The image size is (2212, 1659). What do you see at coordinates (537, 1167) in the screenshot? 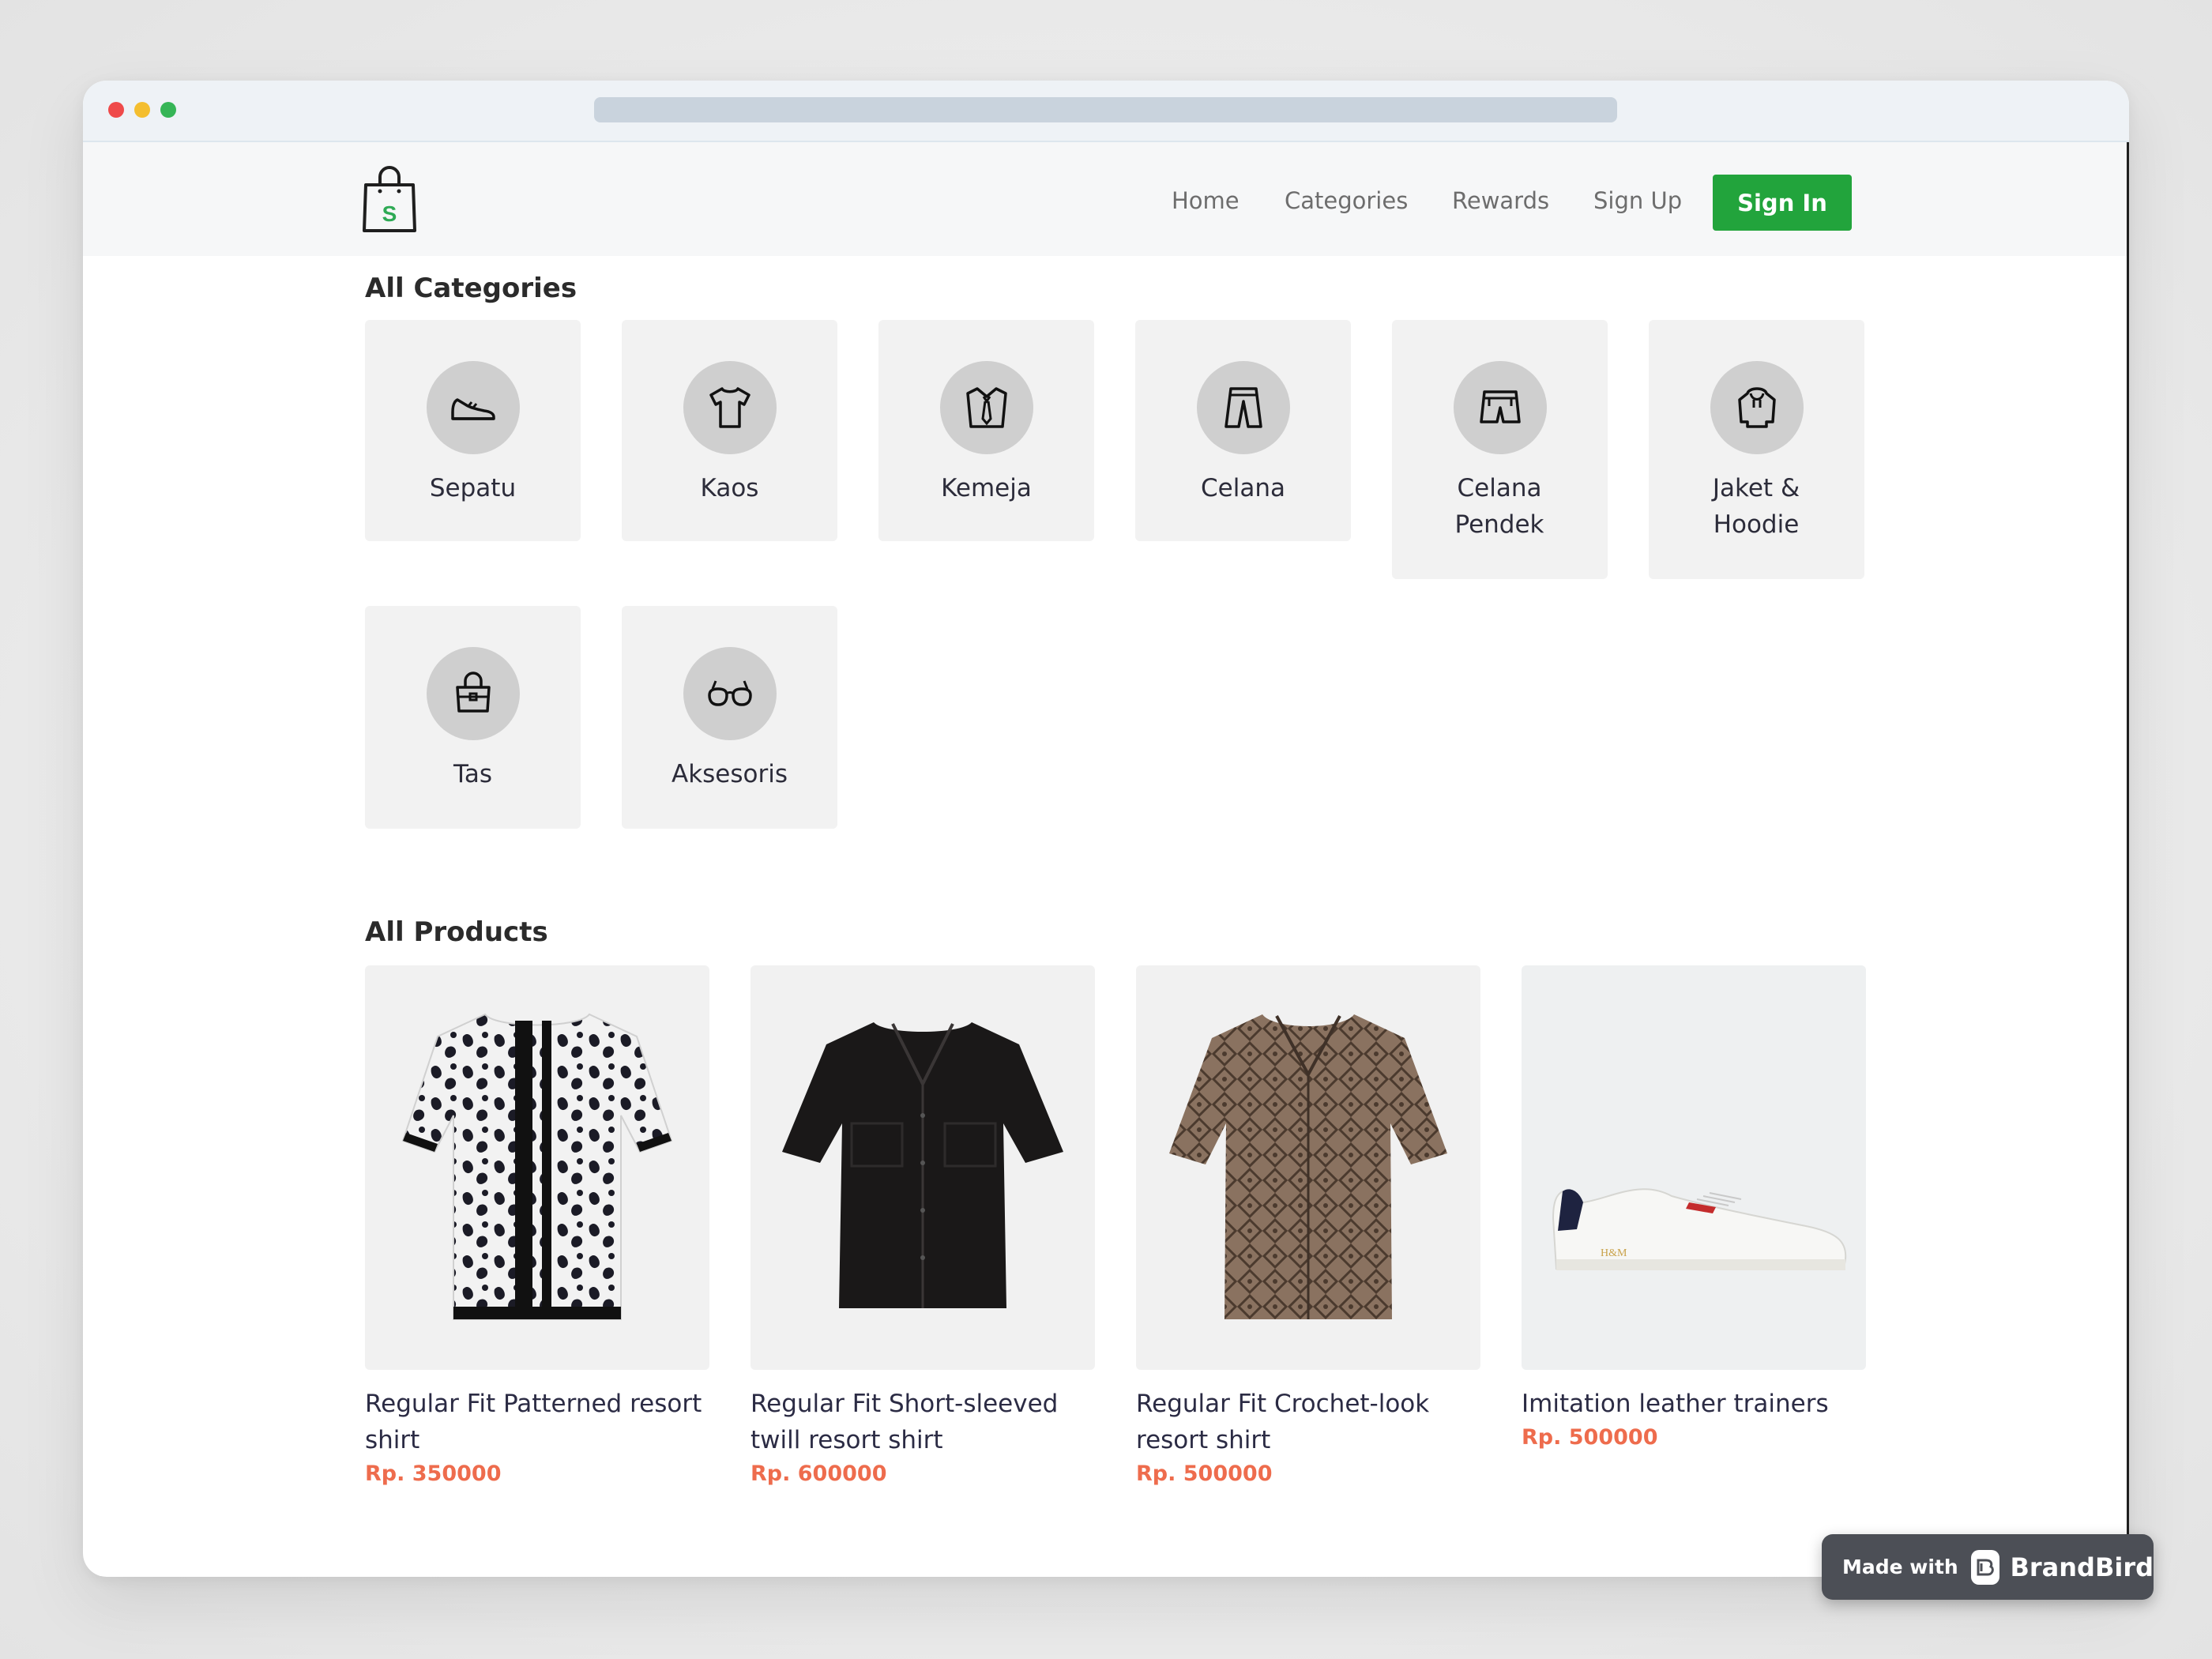
I see `product-image-patterned-shirt` at bounding box center [537, 1167].